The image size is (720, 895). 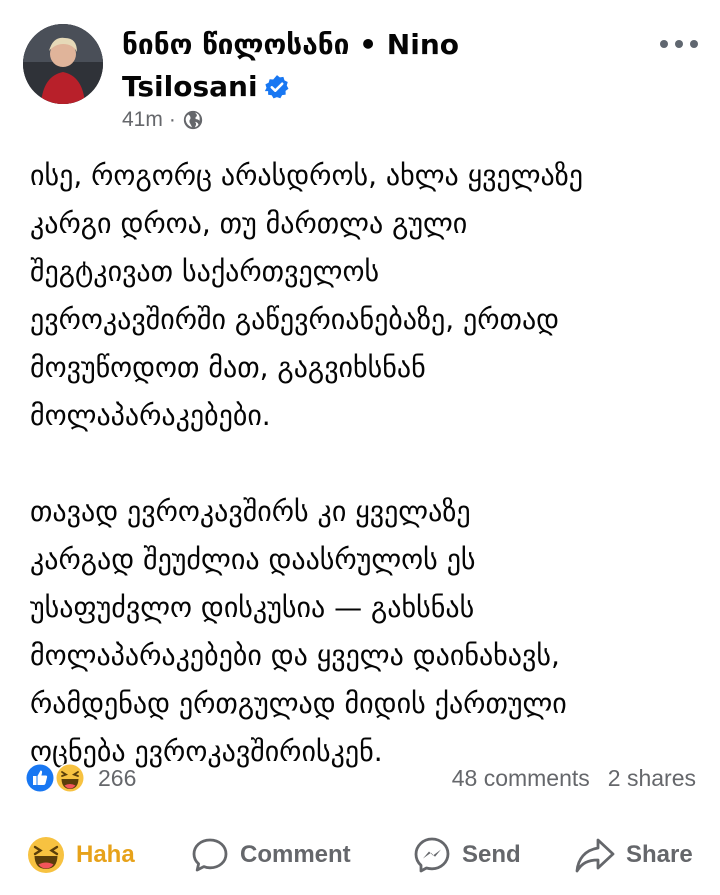 I want to click on engagement-counts: 48 comments 2 shares, so click(x=574, y=778).